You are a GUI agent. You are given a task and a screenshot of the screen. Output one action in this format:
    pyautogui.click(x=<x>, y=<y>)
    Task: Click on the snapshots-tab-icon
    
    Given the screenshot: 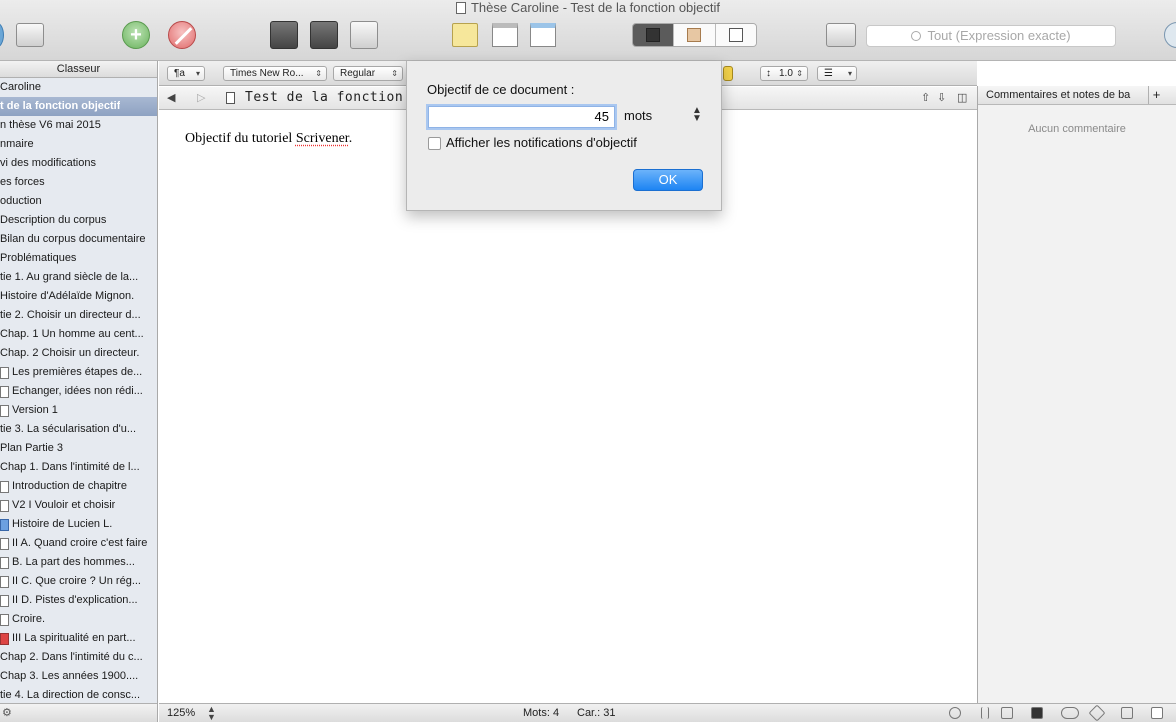 What is the action you would take?
    pyautogui.click(x=1127, y=713)
    